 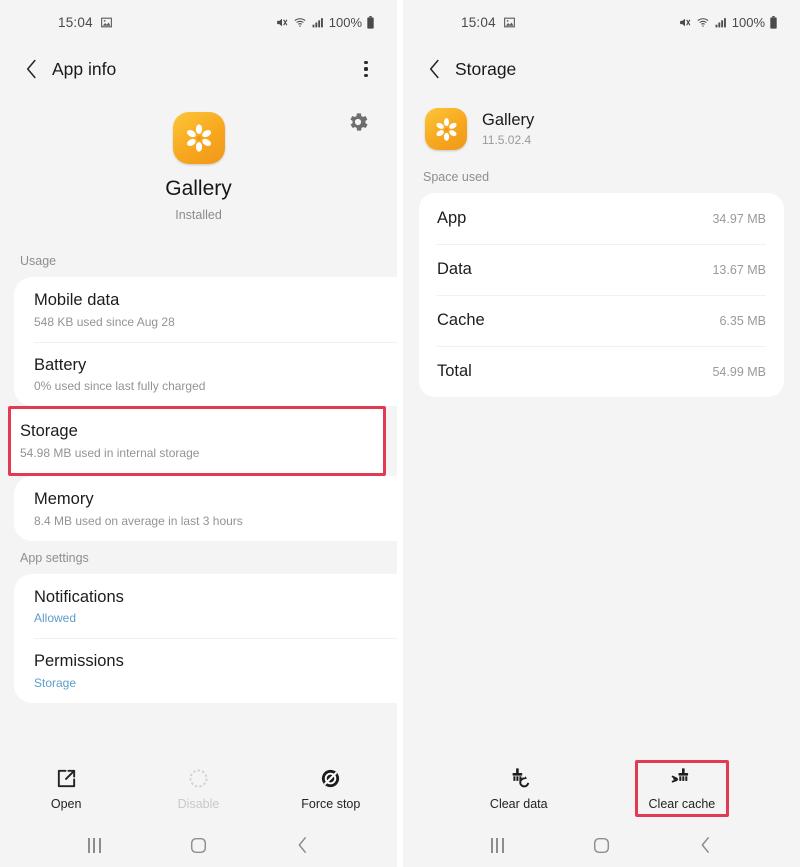 I want to click on app-summary-text: Gallery 11.5.02.4, so click(x=508, y=129).